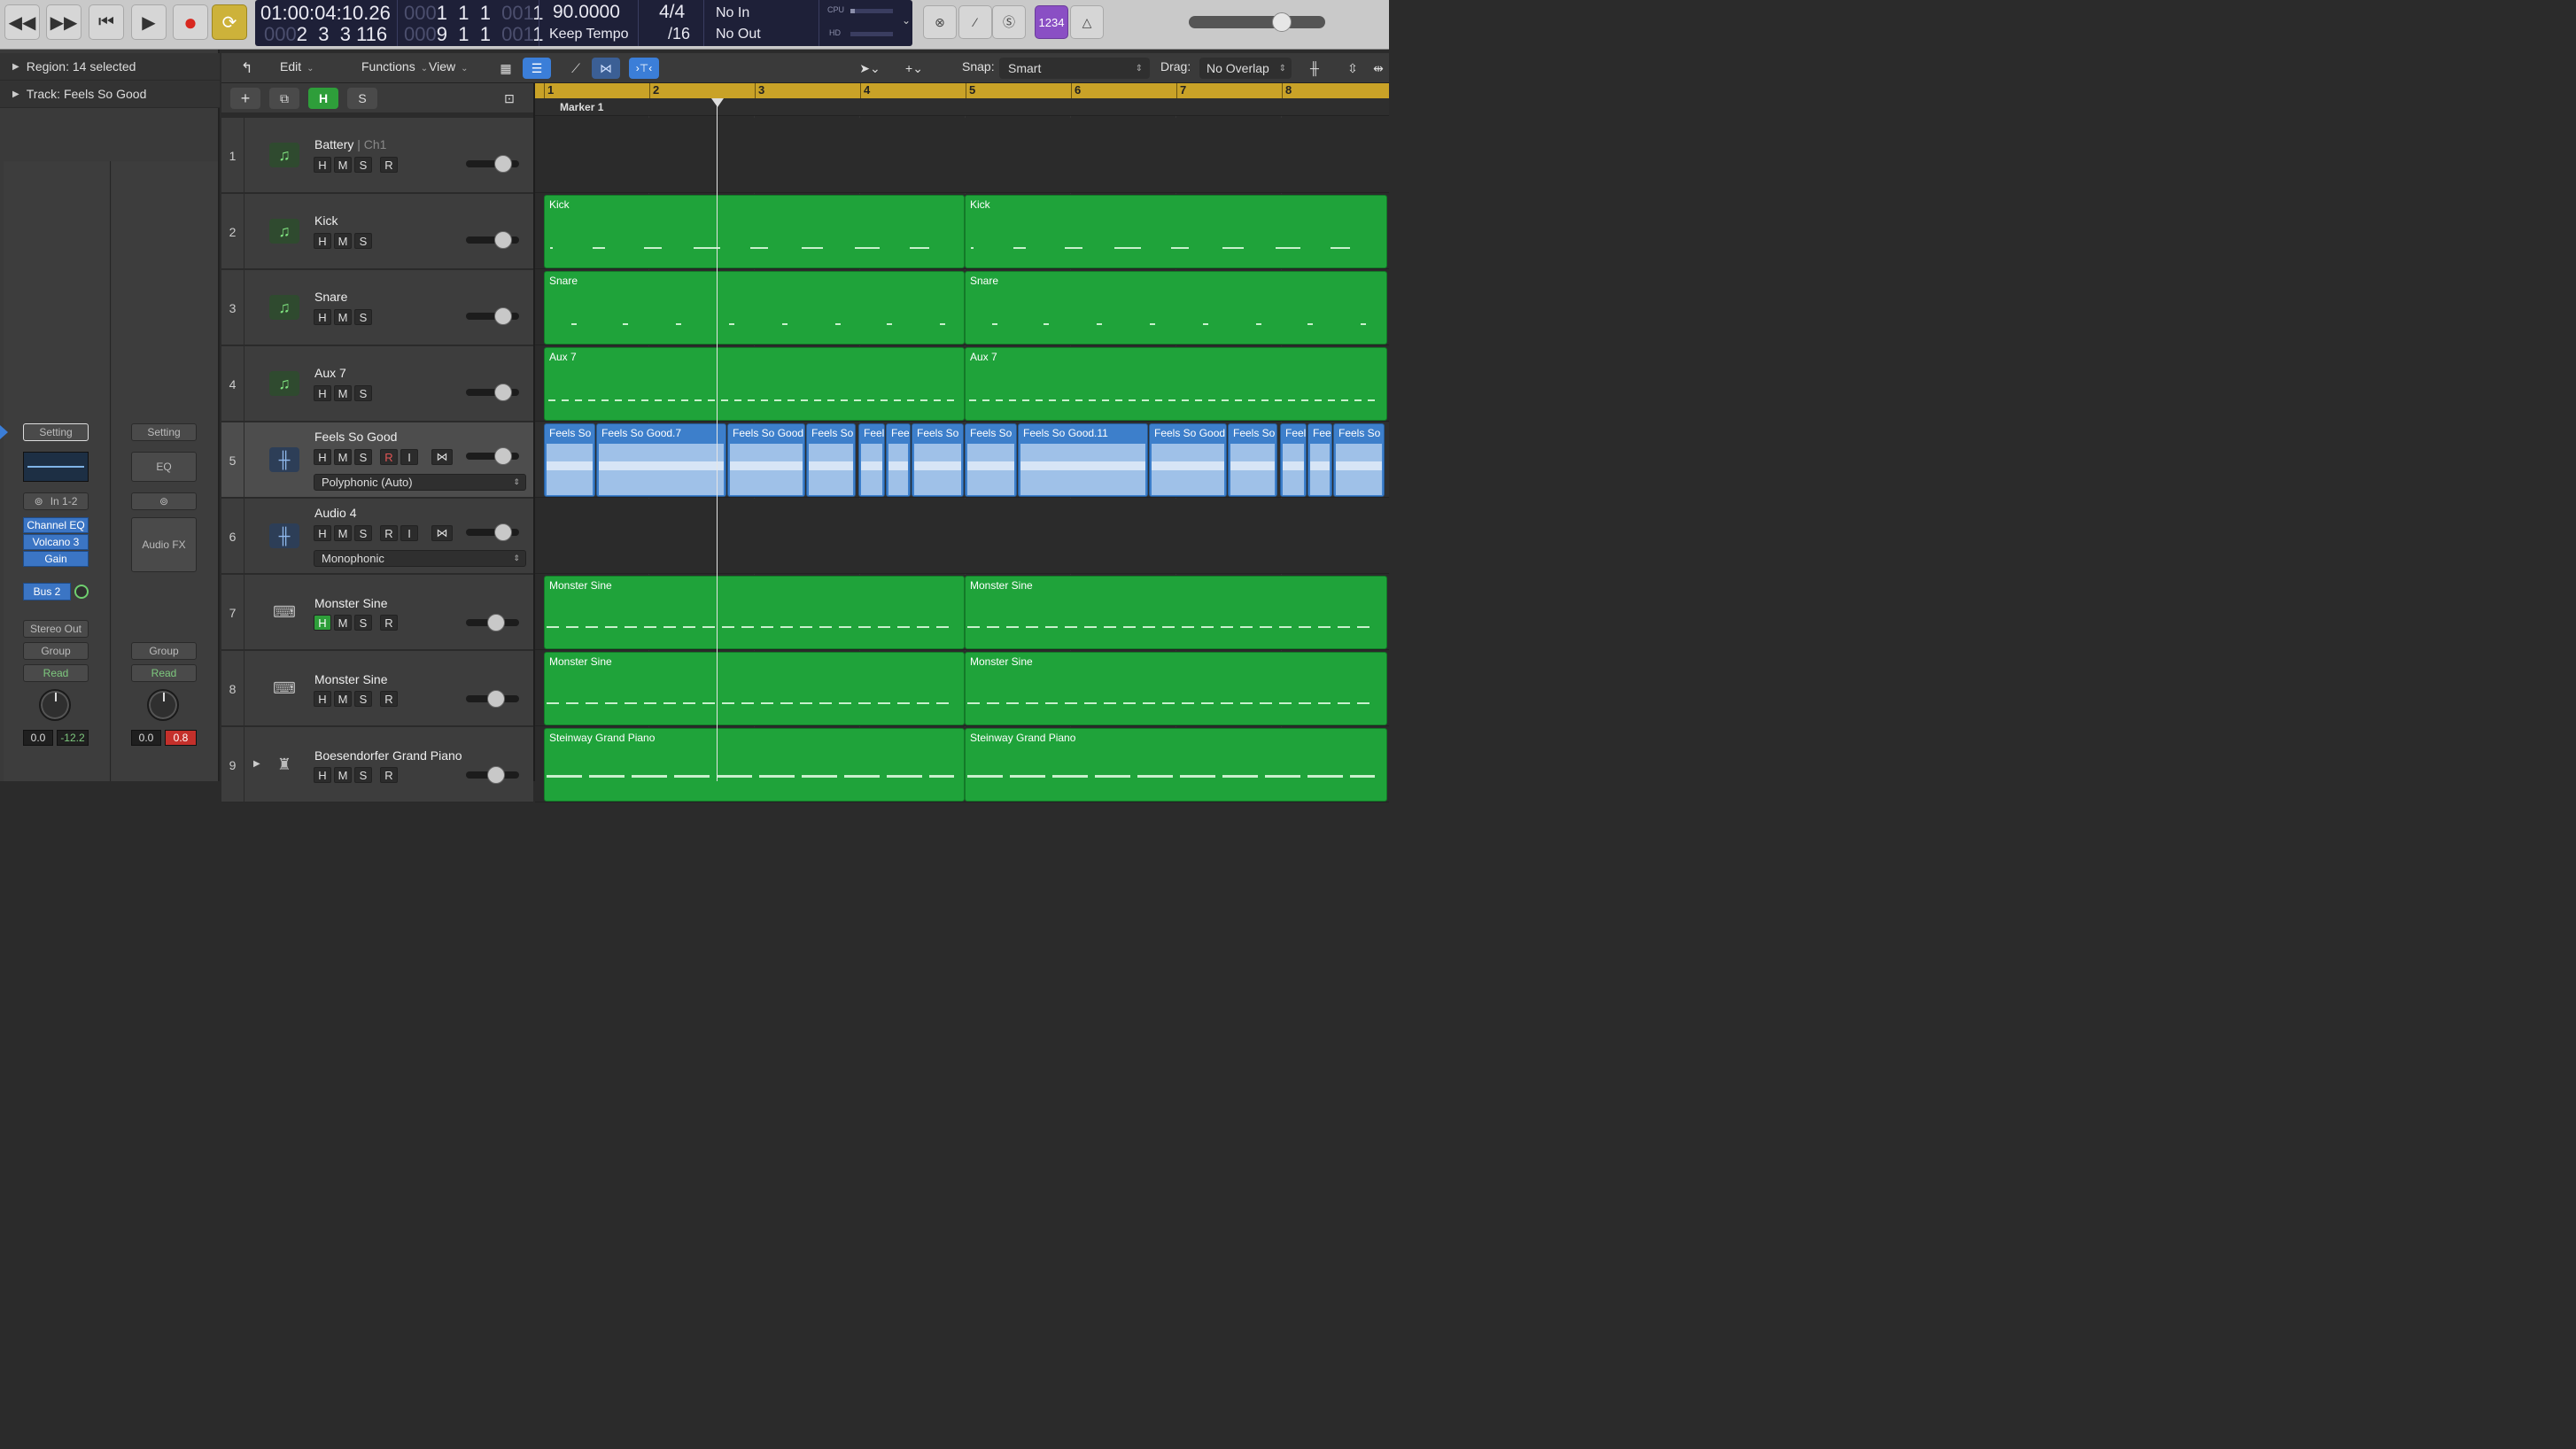 The image size is (2576, 1449). Describe the element at coordinates (962, 107) in the screenshot. I see `marker-lane: Marker 1` at that location.